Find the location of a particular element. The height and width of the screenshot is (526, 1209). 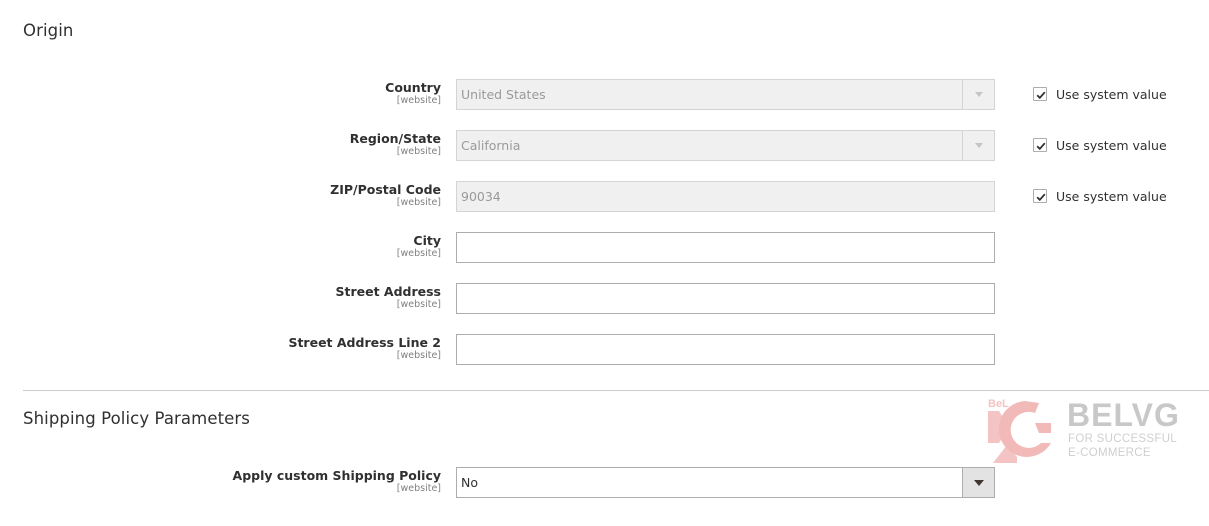

region-state-select: California is located at coordinates (725, 145).